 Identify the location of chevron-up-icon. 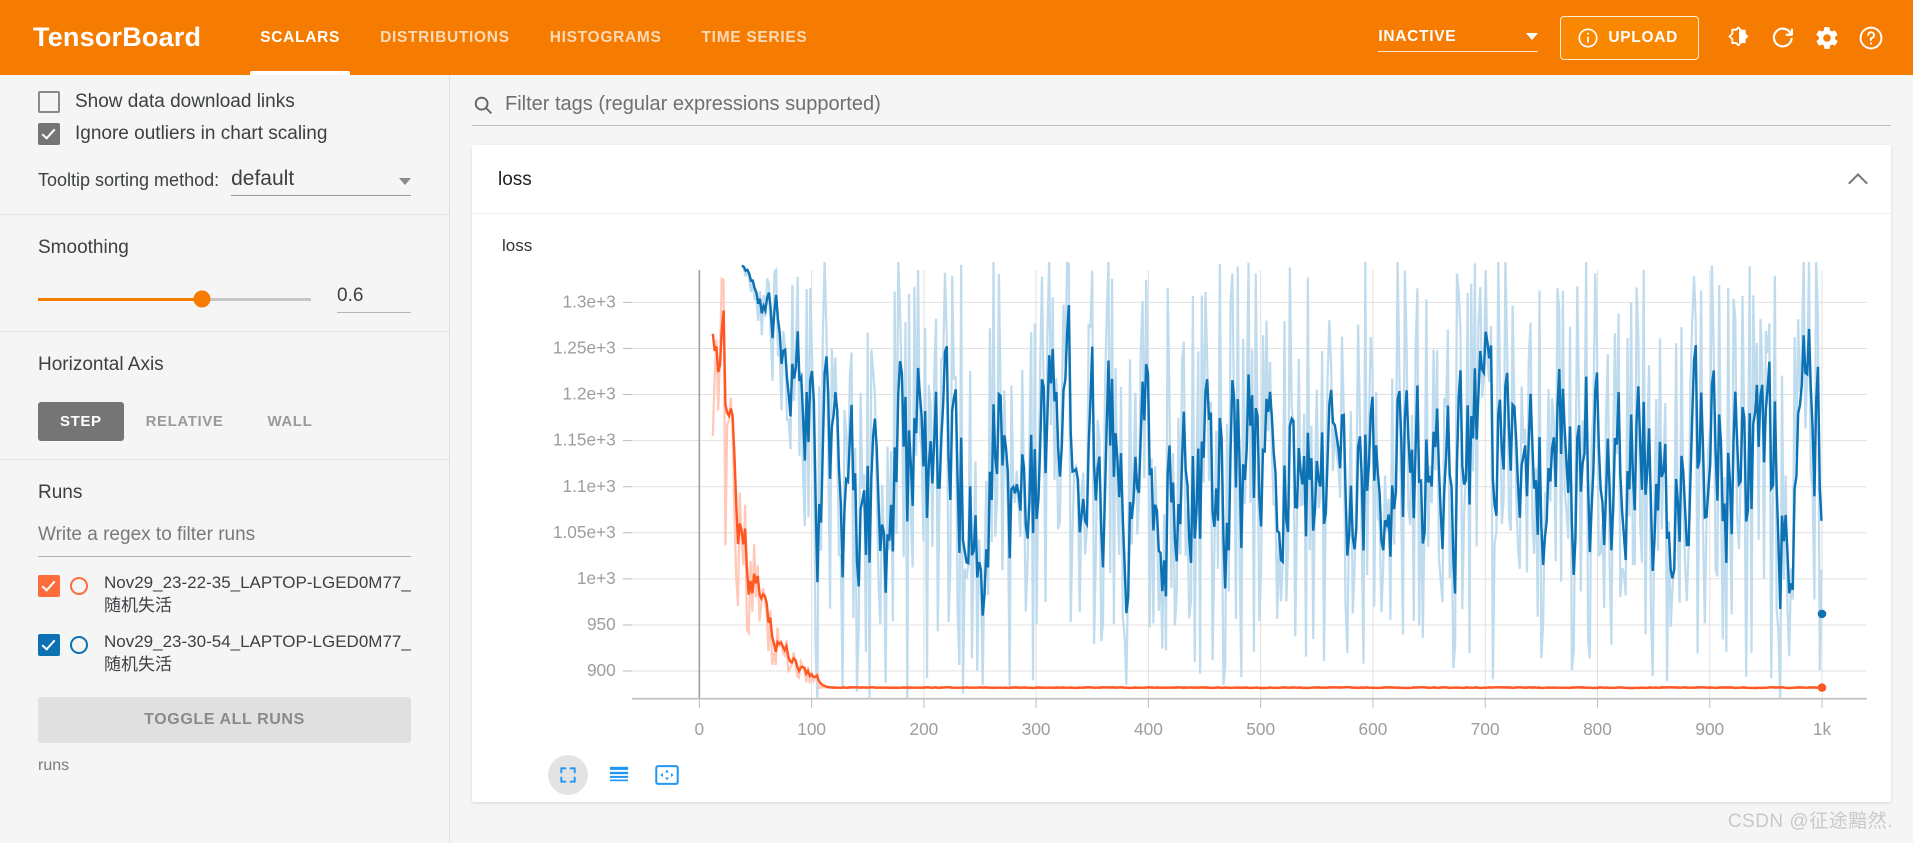
(1858, 183).